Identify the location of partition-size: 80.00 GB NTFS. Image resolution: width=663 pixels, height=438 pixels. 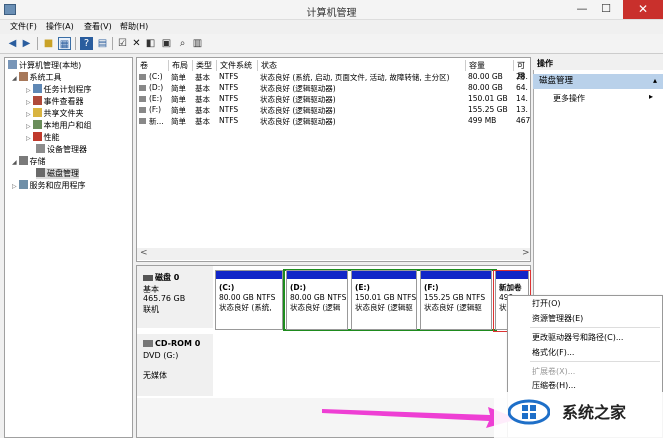
(247, 297).